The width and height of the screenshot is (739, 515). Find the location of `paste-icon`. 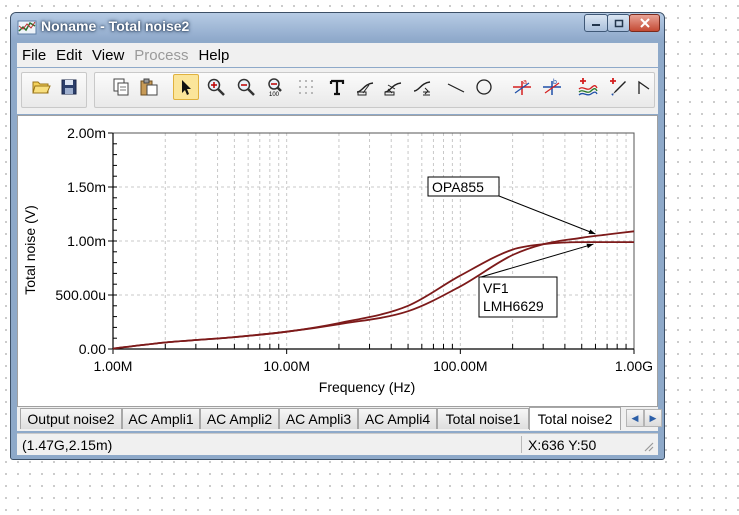

paste-icon is located at coordinates (149, 87).